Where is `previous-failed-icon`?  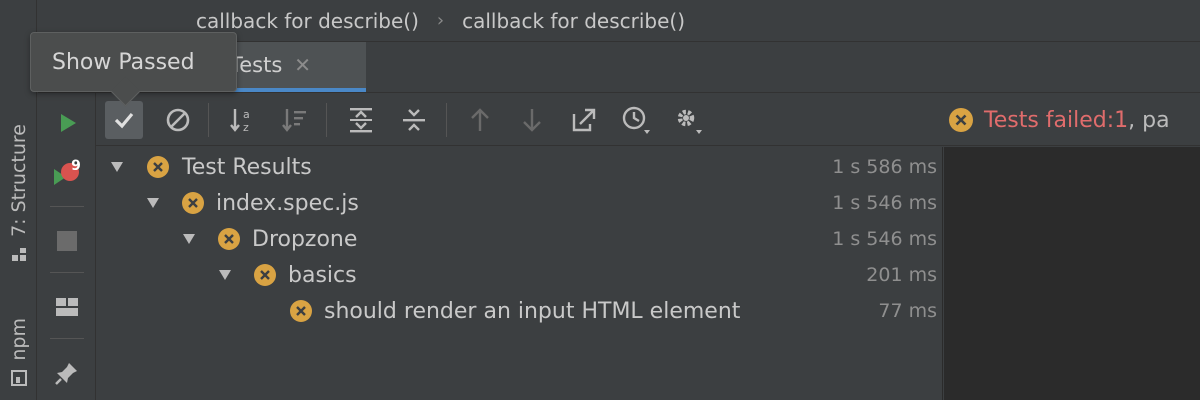 previous-failed-icon is located at coordinates (480, 119).